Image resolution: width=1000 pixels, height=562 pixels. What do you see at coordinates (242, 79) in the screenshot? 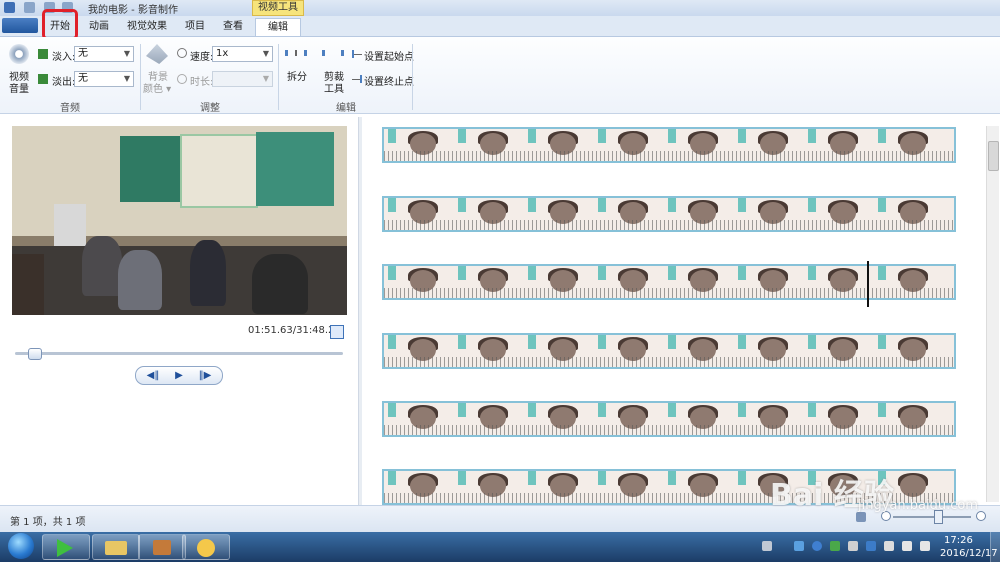
I see `duration-select: ▼` at bounding box center [242, 79].